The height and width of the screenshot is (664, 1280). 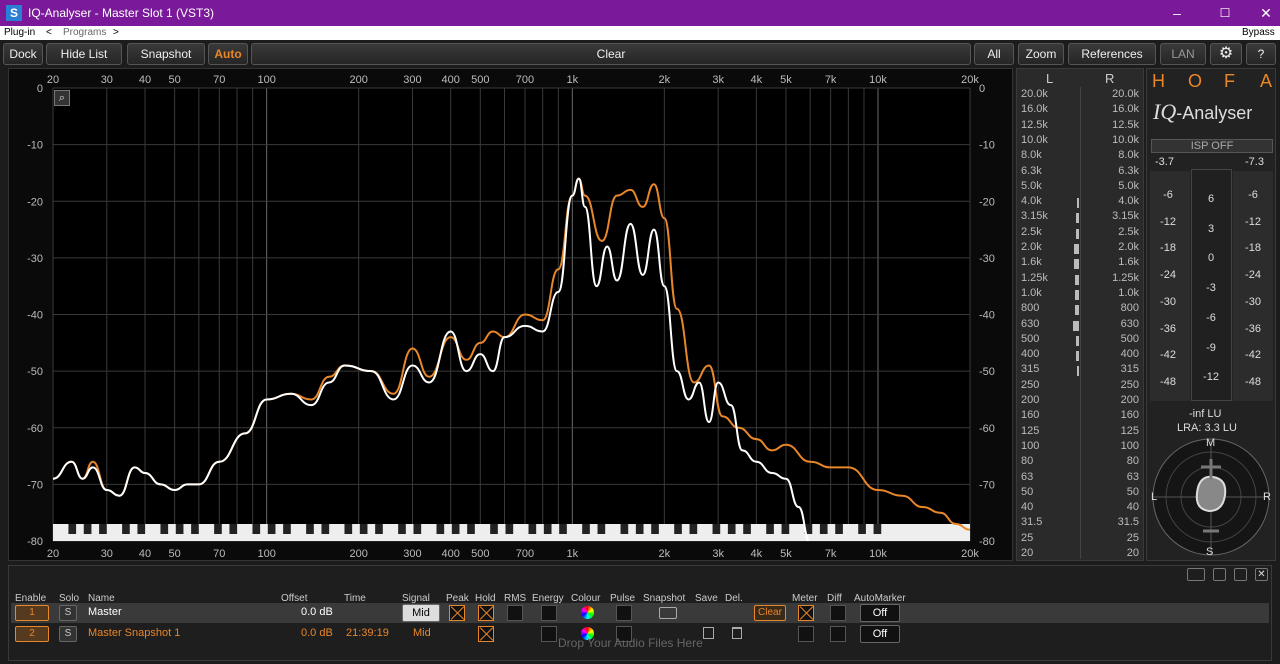 I want to click on peak-l-value: -3.7, so click(x=1164, y=162).